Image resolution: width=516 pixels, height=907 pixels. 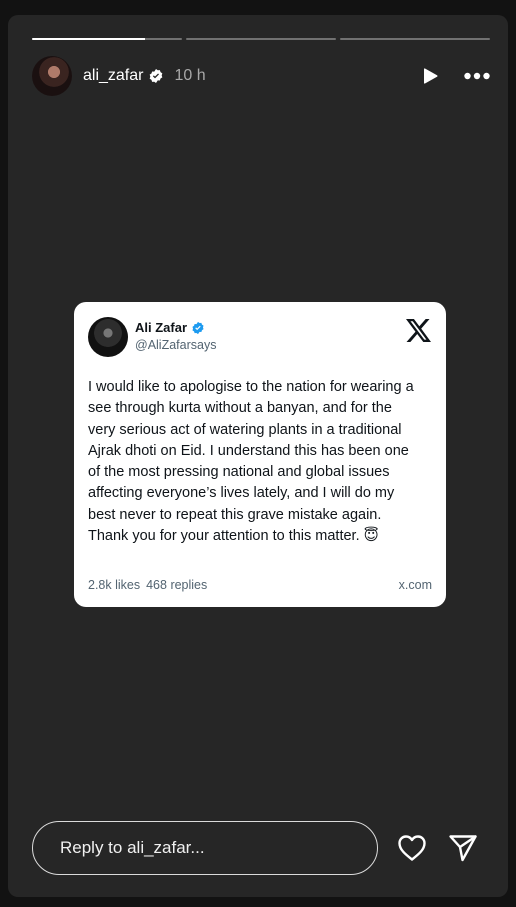 I want to click on x-logo-icon, so click(x=418, y=330).